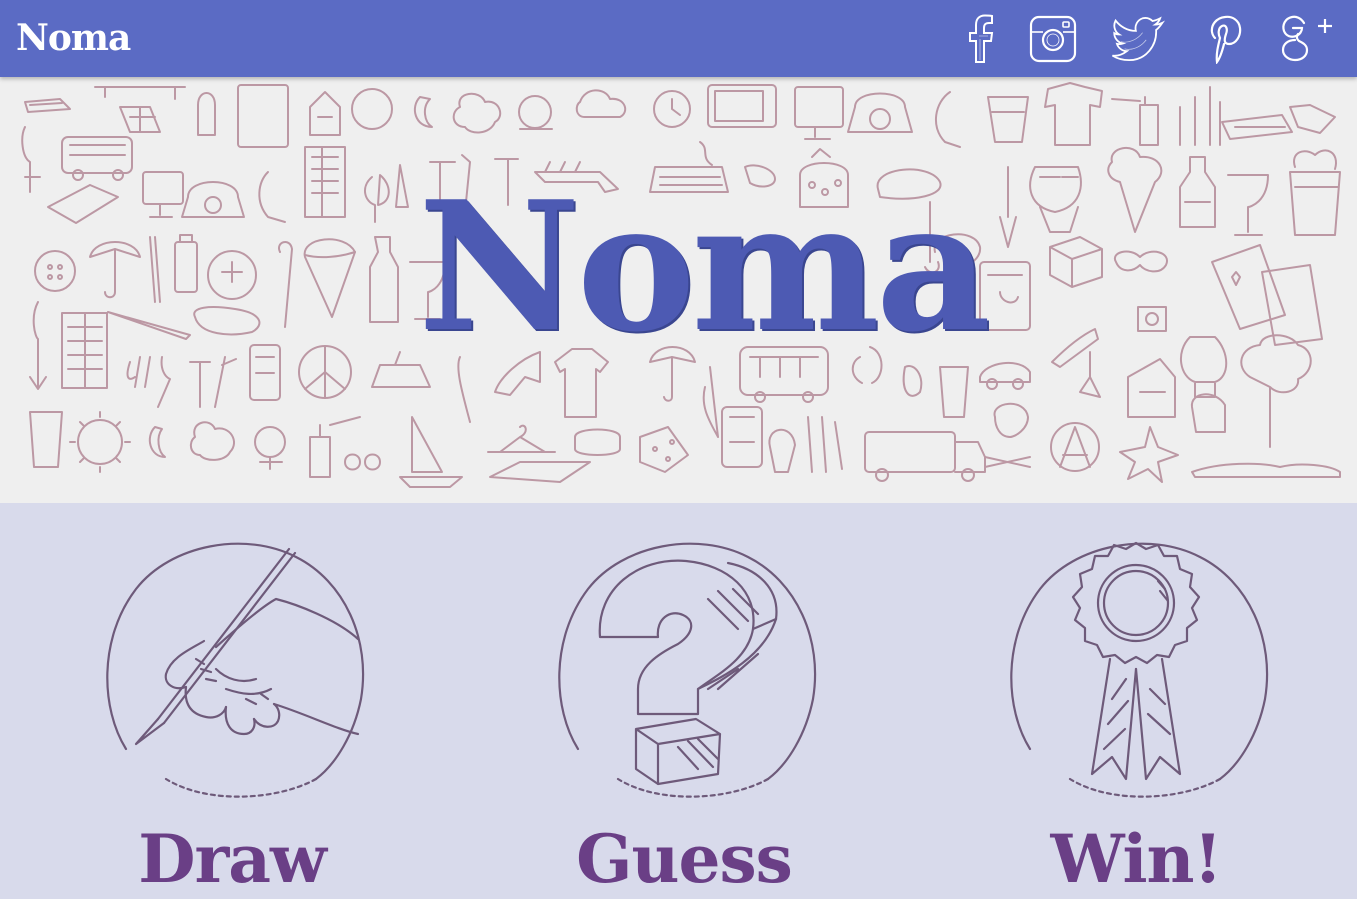  I want to click on drawing-hand-icon, so click(232, 665).